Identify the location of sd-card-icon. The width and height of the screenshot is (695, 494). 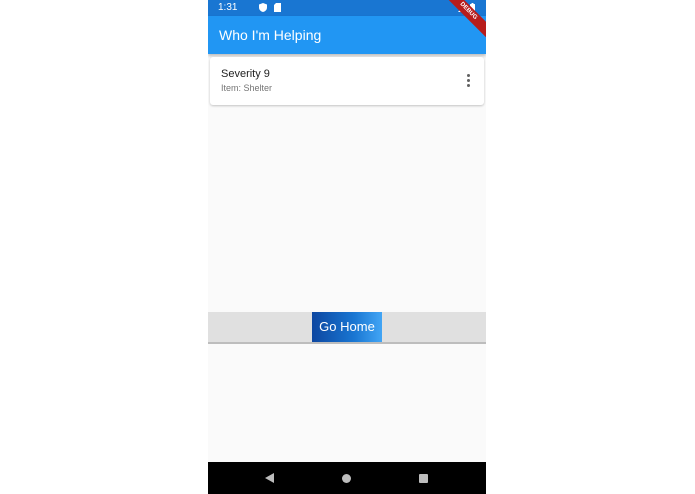
(277, 7).